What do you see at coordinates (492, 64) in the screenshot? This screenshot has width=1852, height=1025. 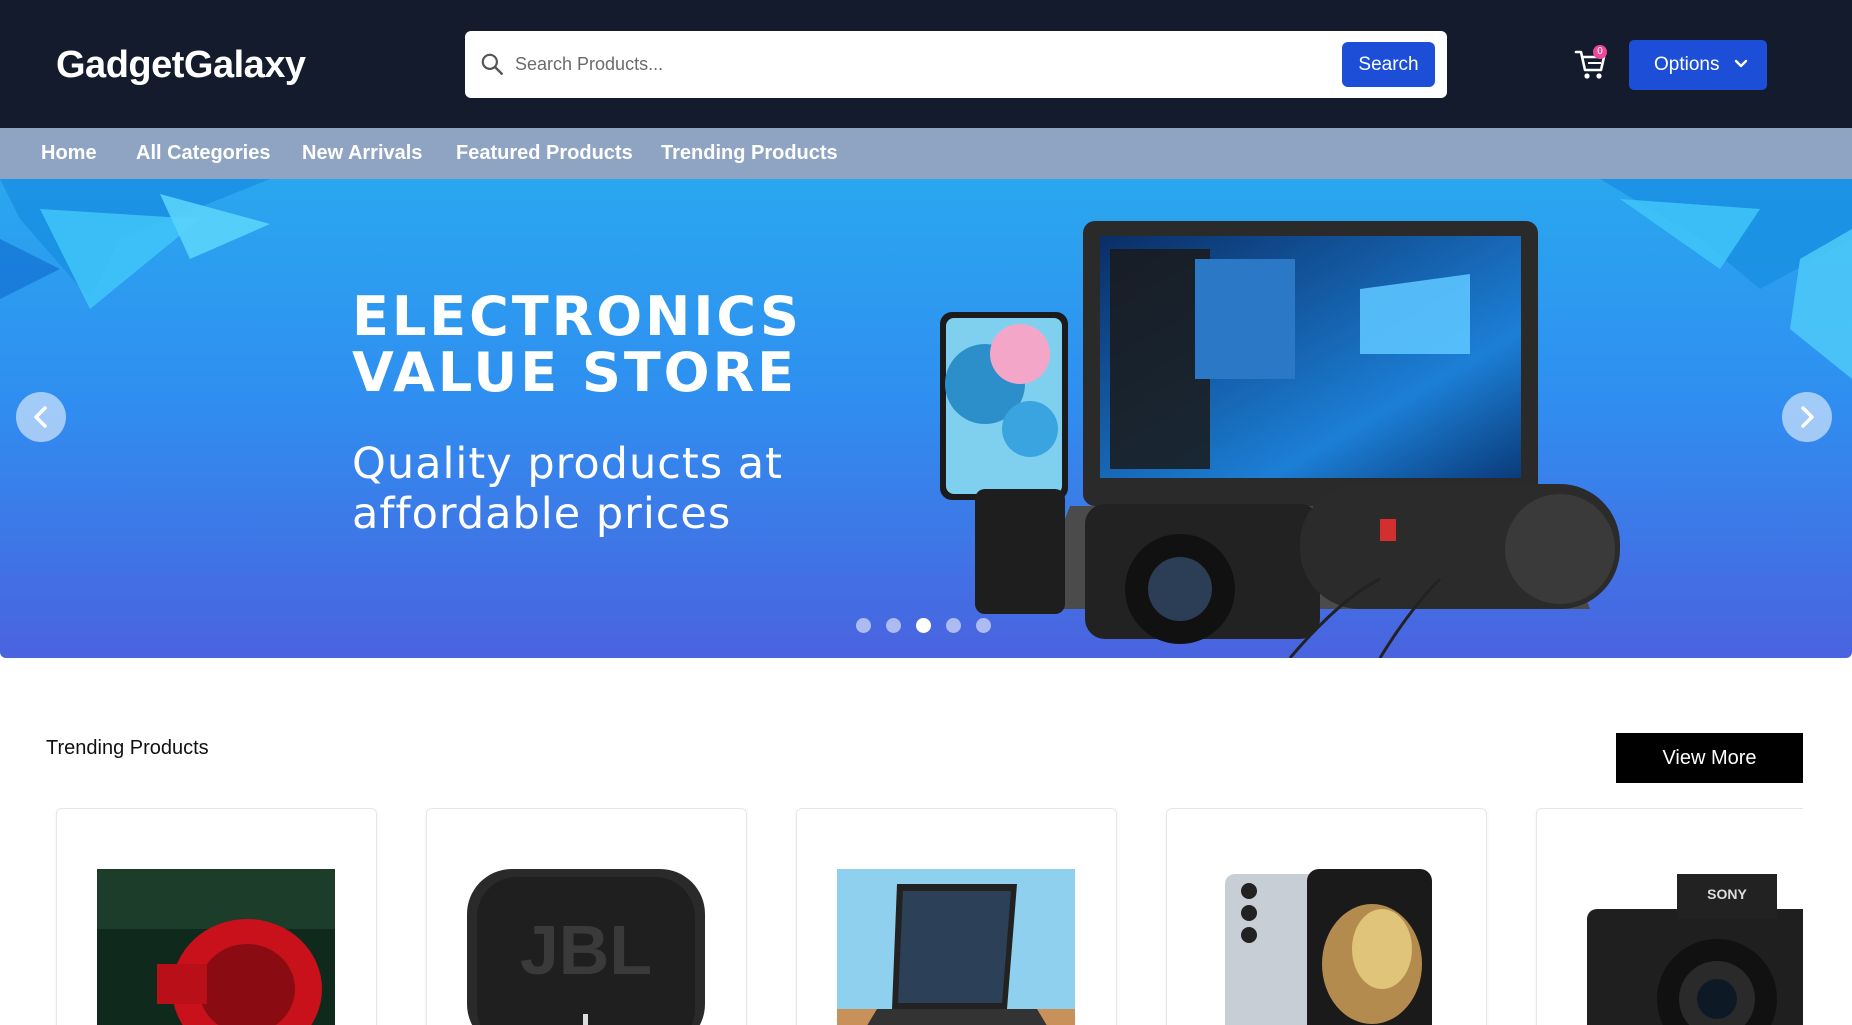 I see `search-icon` at bounding box center [492, 64].